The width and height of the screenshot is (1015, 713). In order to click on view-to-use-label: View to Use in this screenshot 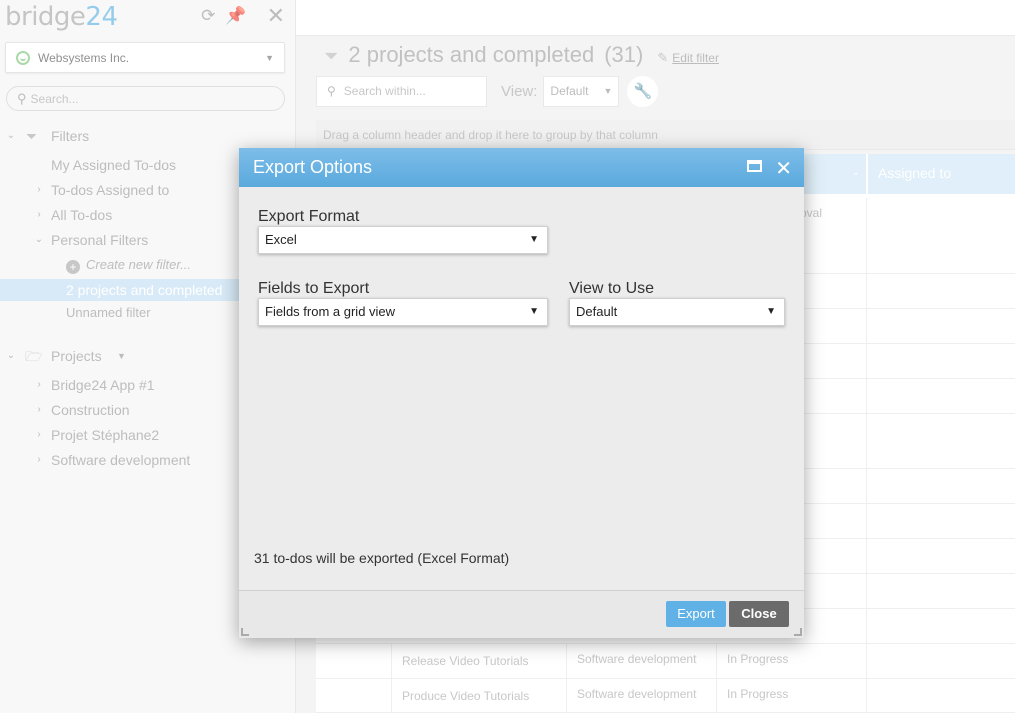, I will do `click(612, 288)`.